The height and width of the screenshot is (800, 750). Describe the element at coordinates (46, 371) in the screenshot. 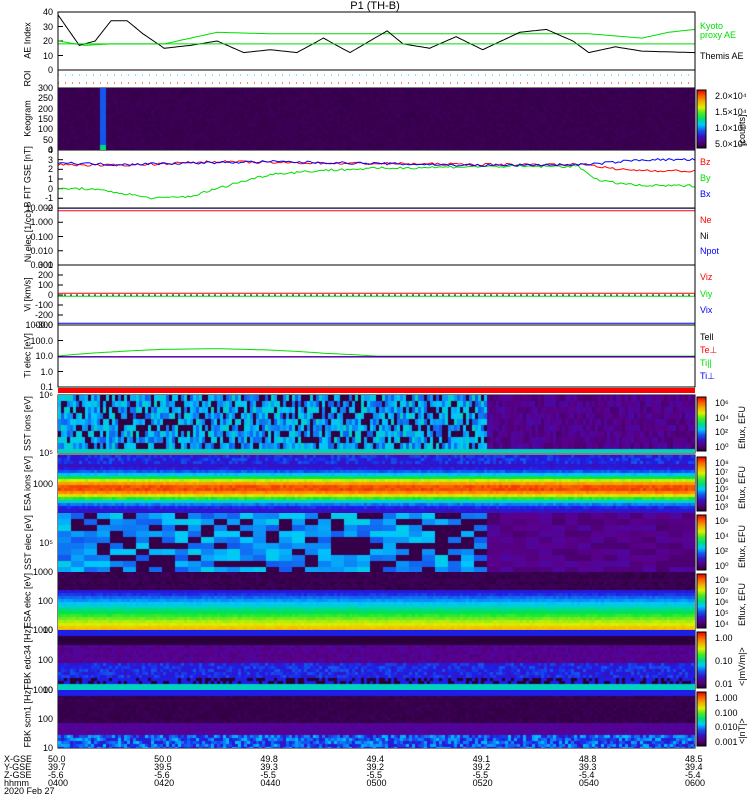

I see `y-tick-label: 1.0` at that location.